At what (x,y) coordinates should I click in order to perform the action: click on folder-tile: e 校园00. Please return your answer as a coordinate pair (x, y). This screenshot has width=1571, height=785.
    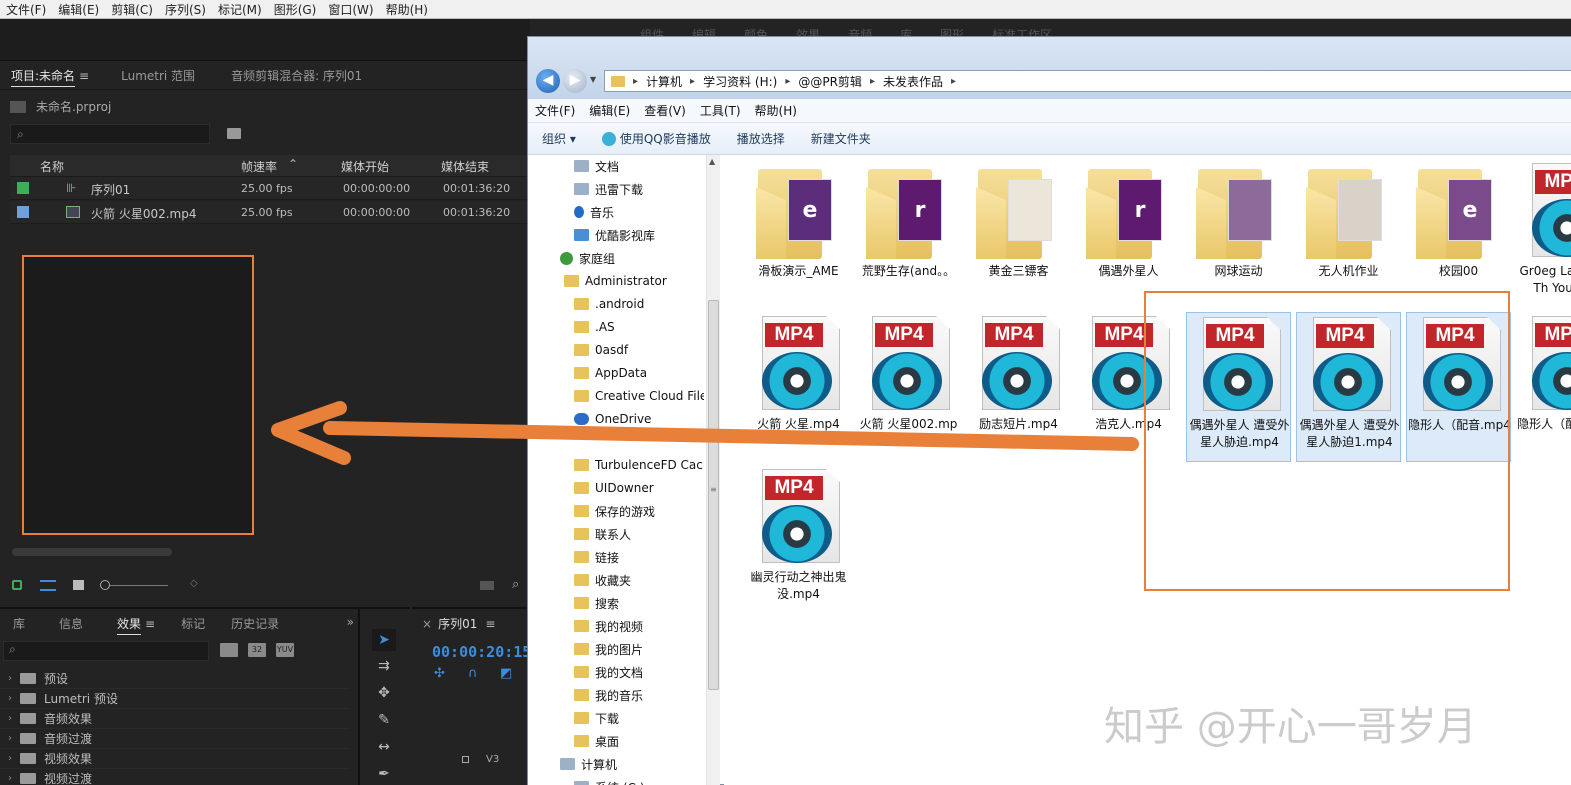
    Looking at the image, I should click on (1458, 234).